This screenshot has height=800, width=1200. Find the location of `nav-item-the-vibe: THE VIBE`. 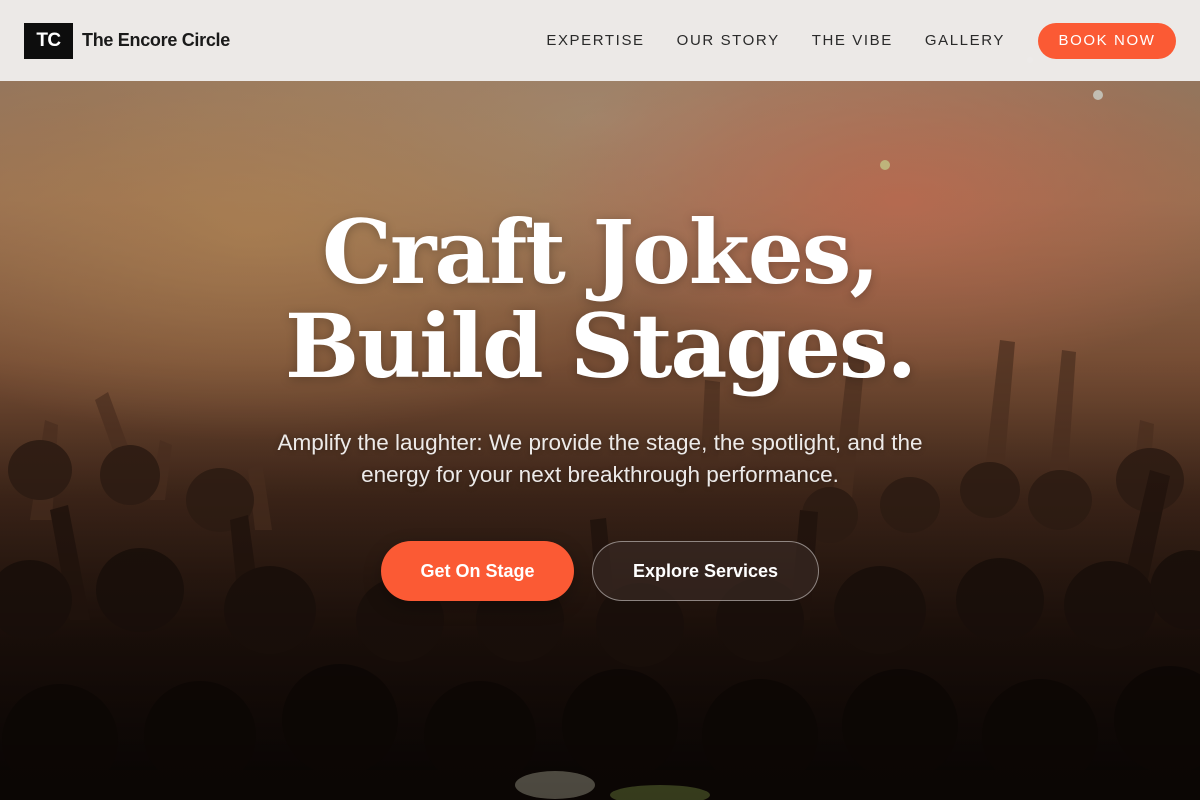

nav-item-the-vibe: THE VIBE is located at coordinates (852, 40).